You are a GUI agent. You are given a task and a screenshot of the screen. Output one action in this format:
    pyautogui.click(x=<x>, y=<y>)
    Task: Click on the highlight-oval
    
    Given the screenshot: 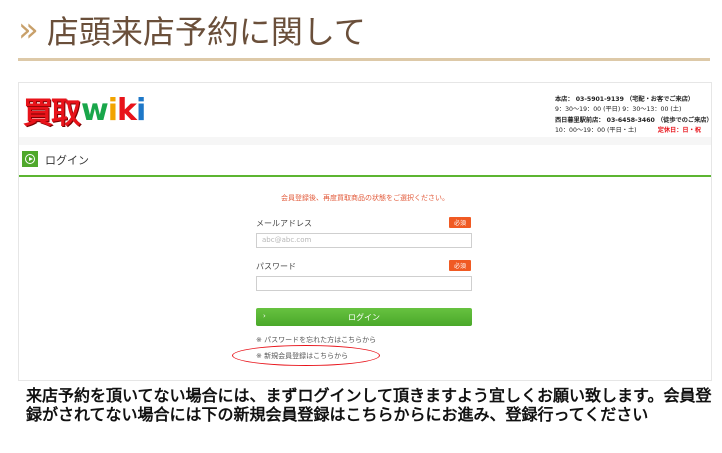 What is the action you would take?
    pyautogui.click(x=306, y=355)
    